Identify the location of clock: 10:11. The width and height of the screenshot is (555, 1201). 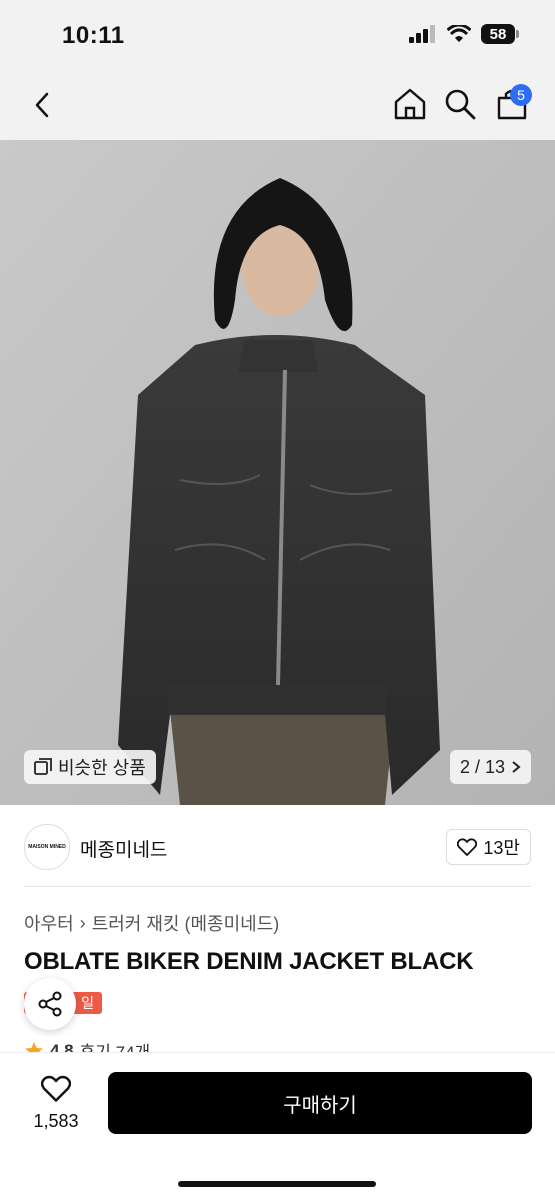
(93, 35).